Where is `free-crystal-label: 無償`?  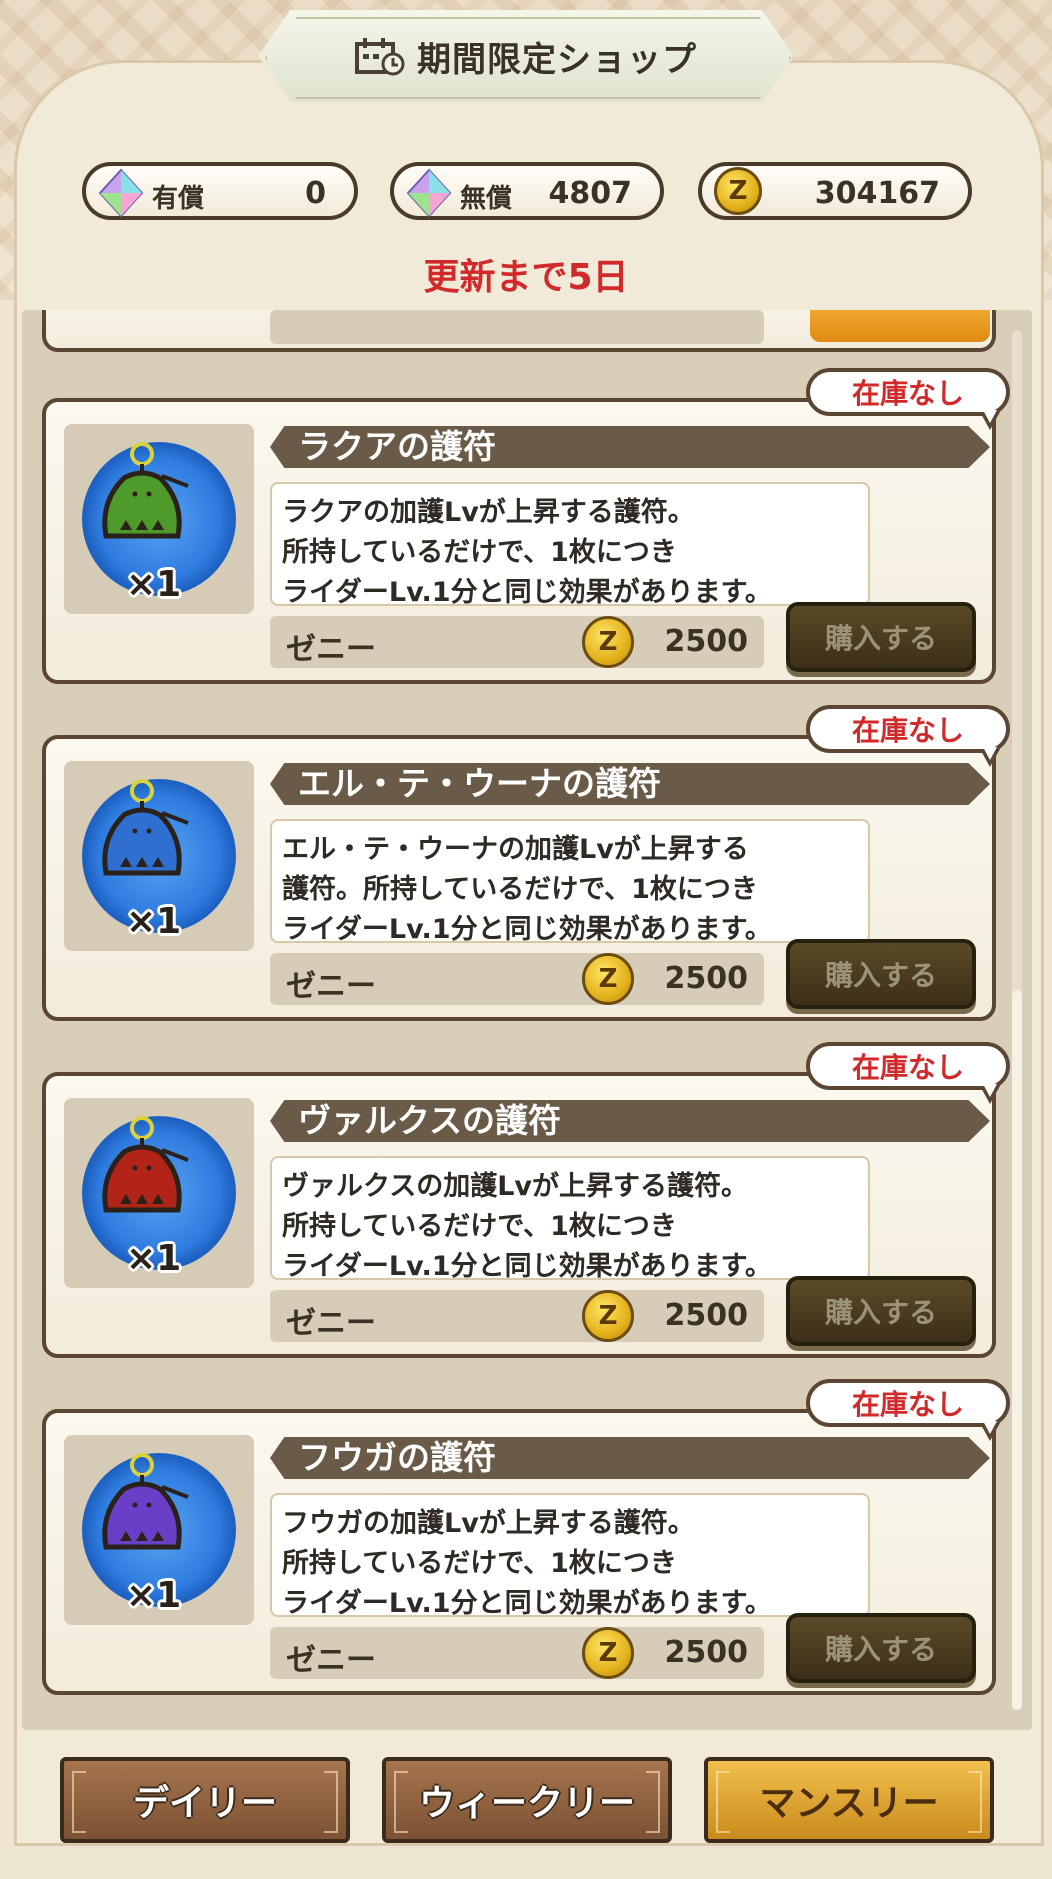
free-crystal-label: 無償 is located at coordinates (486, 199).